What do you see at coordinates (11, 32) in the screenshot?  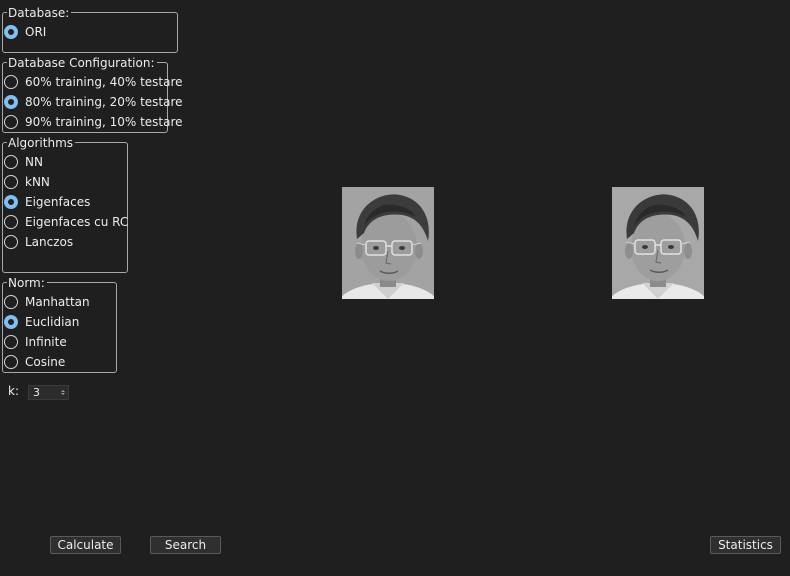 I see `radio-ori-indicator` at bounding box center [11, 32].